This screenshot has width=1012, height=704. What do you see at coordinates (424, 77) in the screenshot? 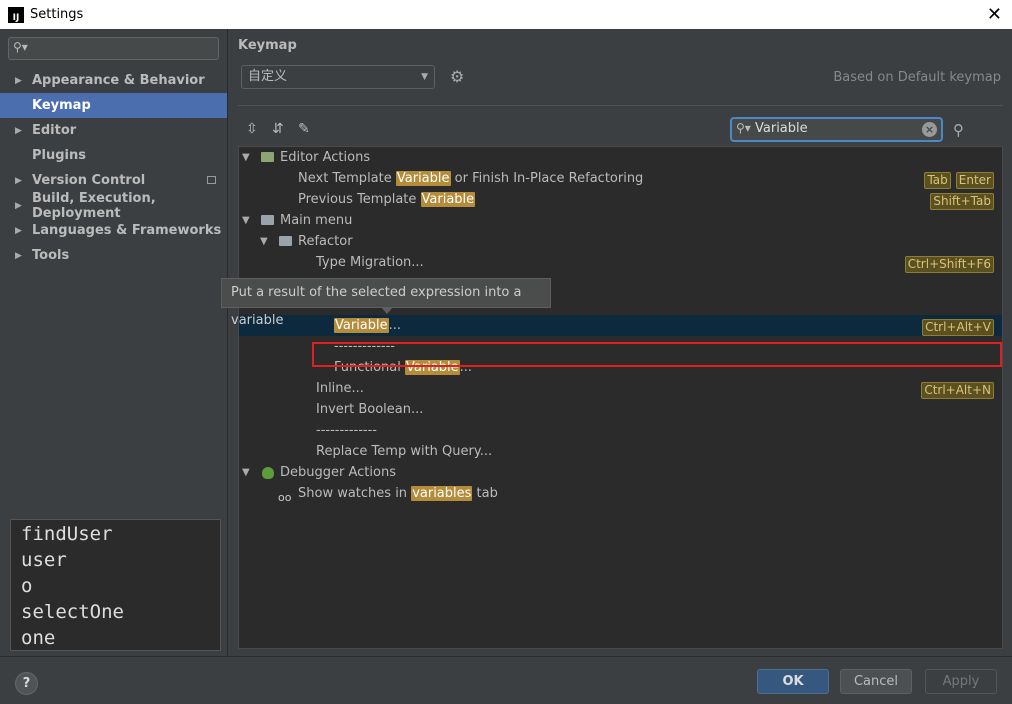
I see `chevron-down-icon: ▼` at bounding box center [424, 77].